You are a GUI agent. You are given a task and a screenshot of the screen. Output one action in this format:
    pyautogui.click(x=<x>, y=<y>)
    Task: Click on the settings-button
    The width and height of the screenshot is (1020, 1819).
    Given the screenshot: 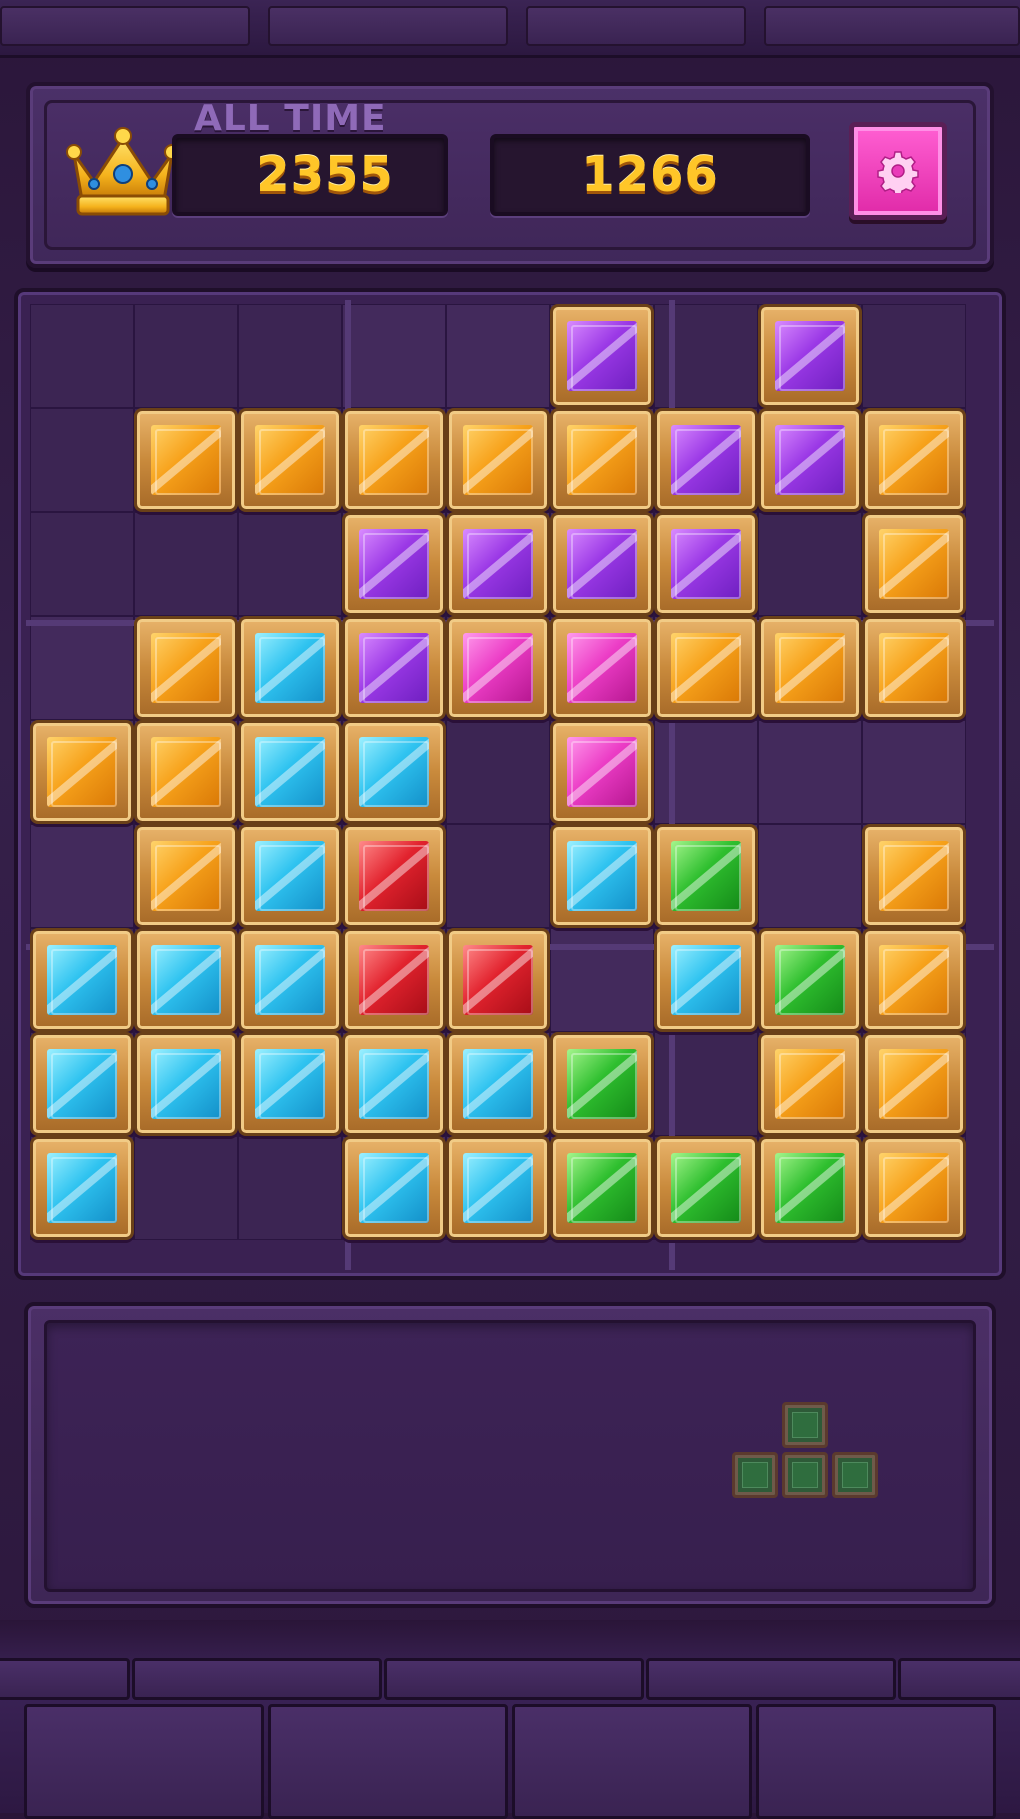 What is the action you would take?
    pyautogui.click(x=898, y=171)
    